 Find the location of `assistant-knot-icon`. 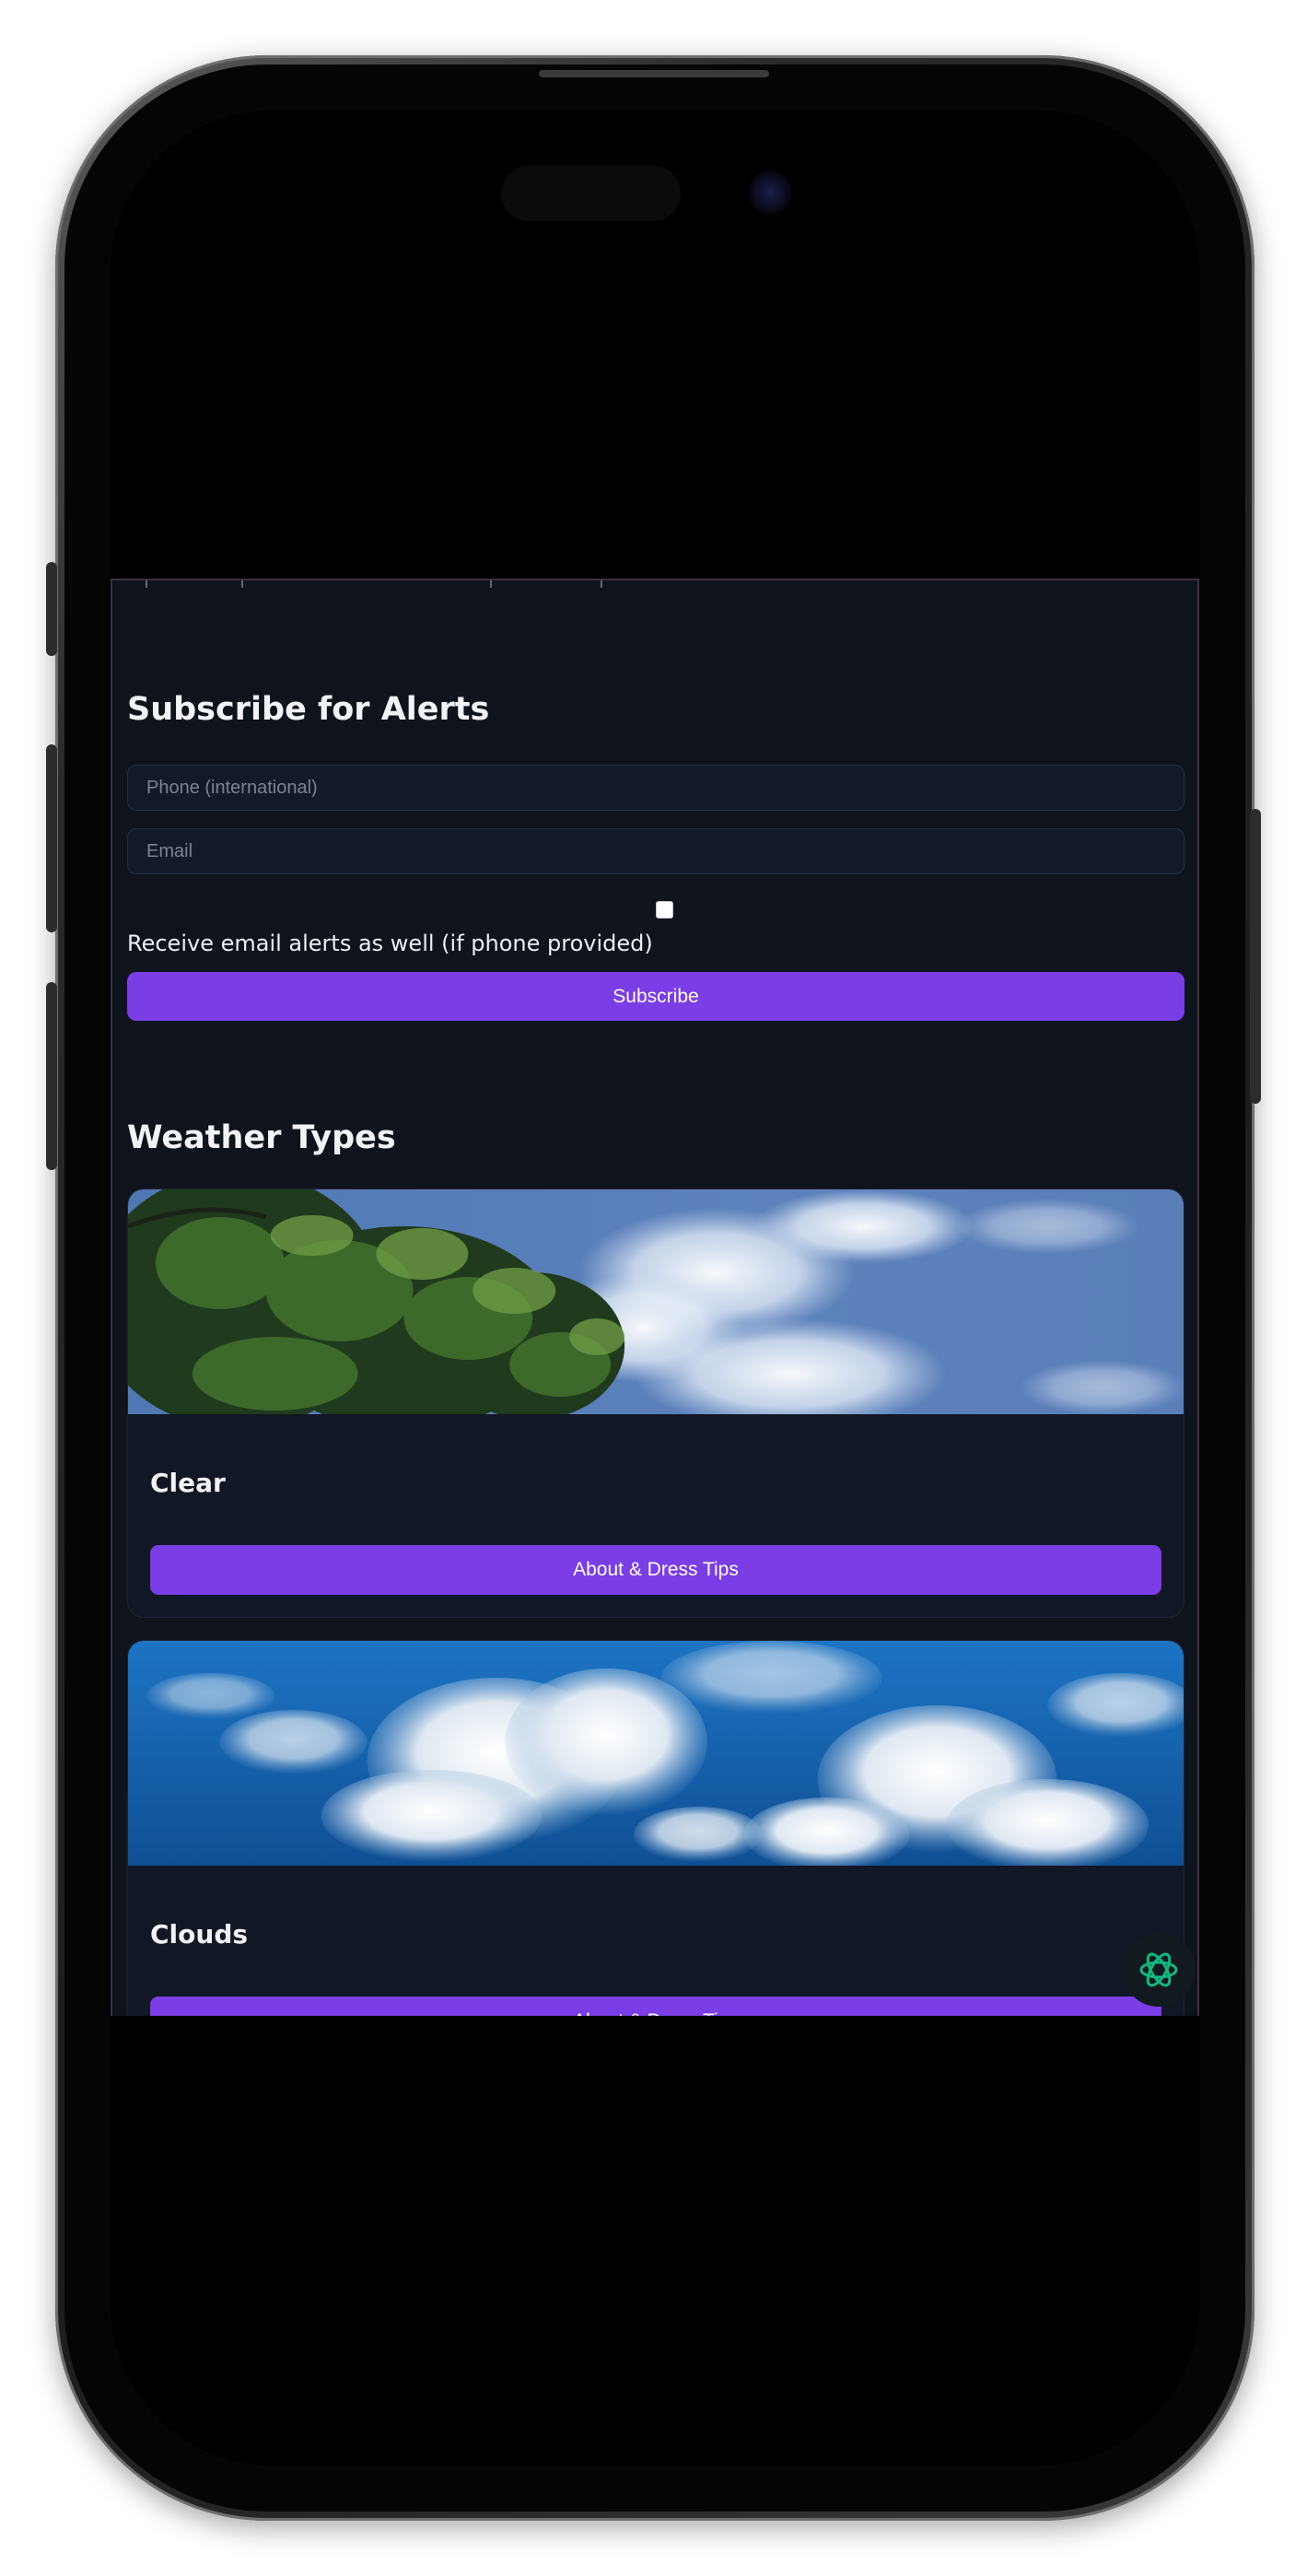

assistant-knot-icon is located at coordinates (1158, 1970).